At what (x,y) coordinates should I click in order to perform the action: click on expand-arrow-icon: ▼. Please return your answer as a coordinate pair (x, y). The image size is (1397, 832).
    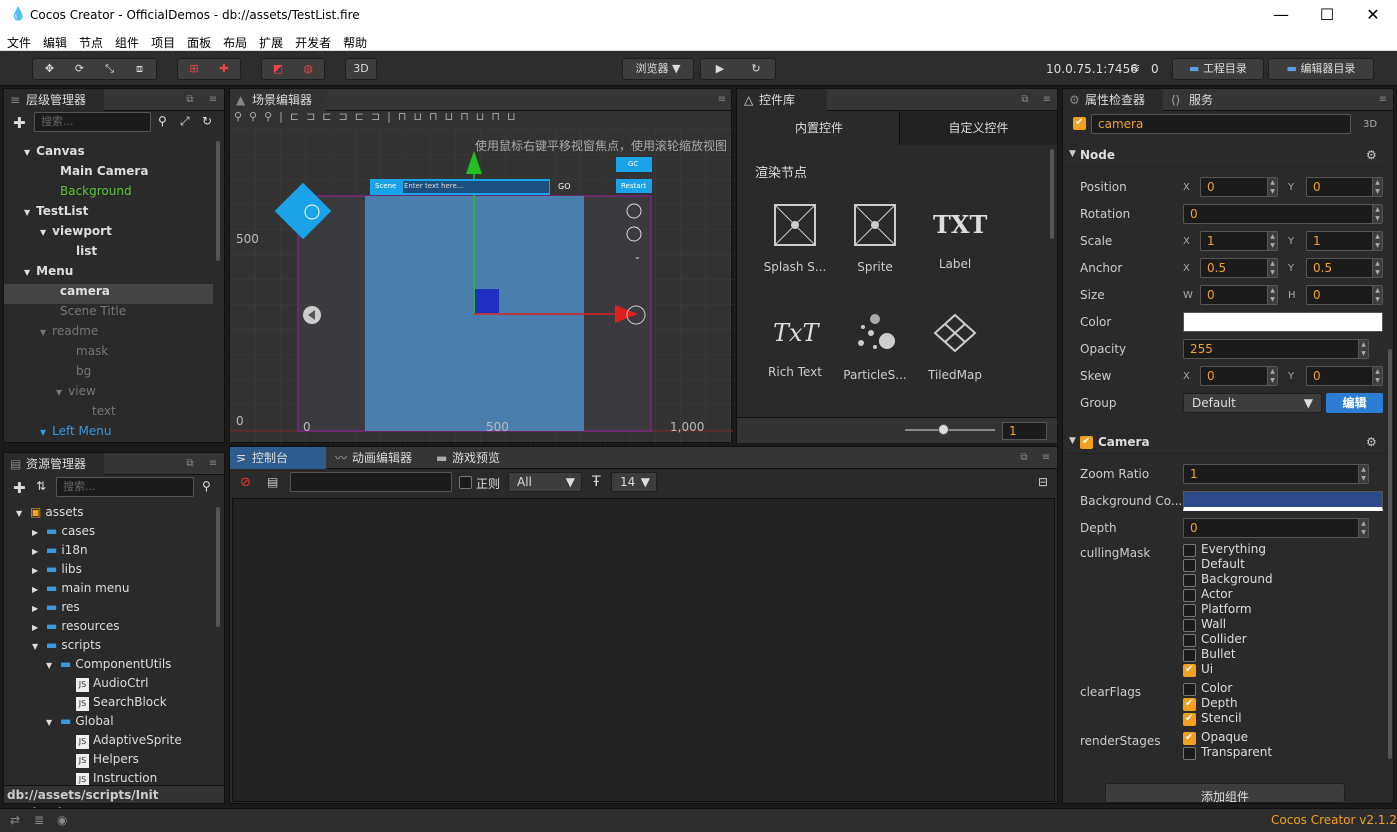
    Looking at the image, I should click on (27, 272).